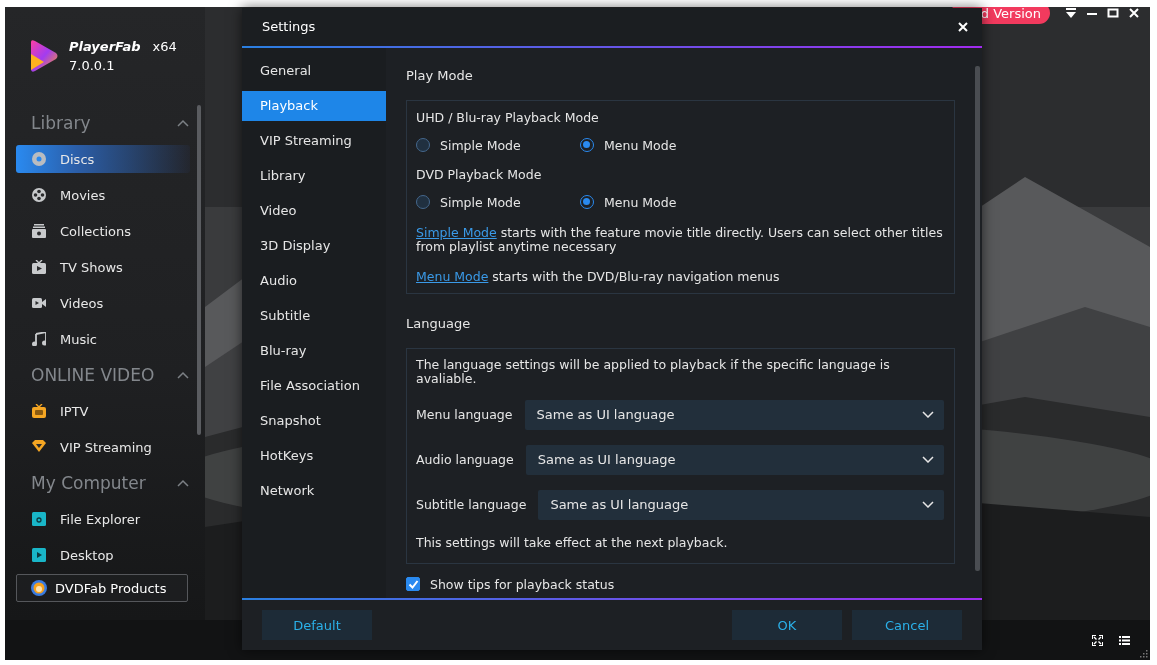  Describe the element at coordinates (92, 65) in the screenshot. I see `app-version: 7.0.0.1` at that location.